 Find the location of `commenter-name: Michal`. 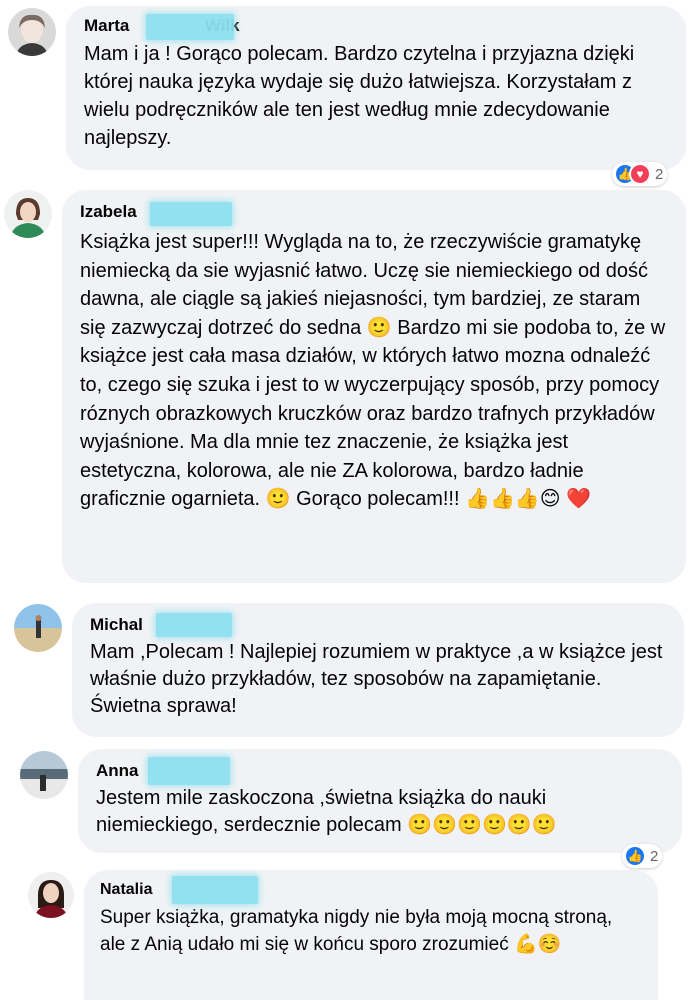

commenter-name: Michal is located at coordinates (161, 625).